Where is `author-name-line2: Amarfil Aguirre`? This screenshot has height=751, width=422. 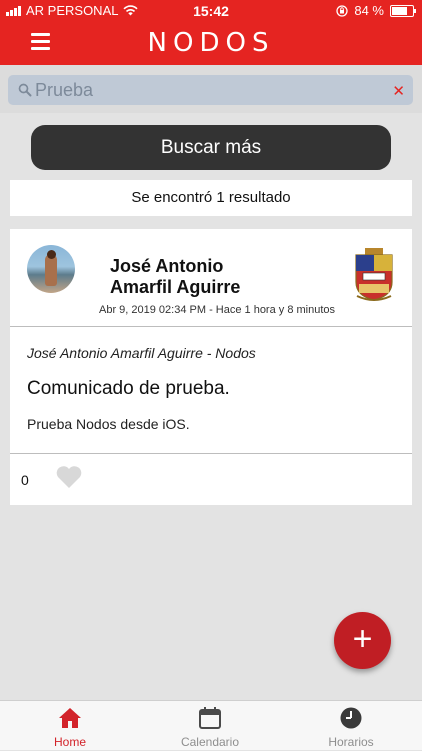 author-name-line2: Amarfil Aguirre is located at coordinates (175, 287).